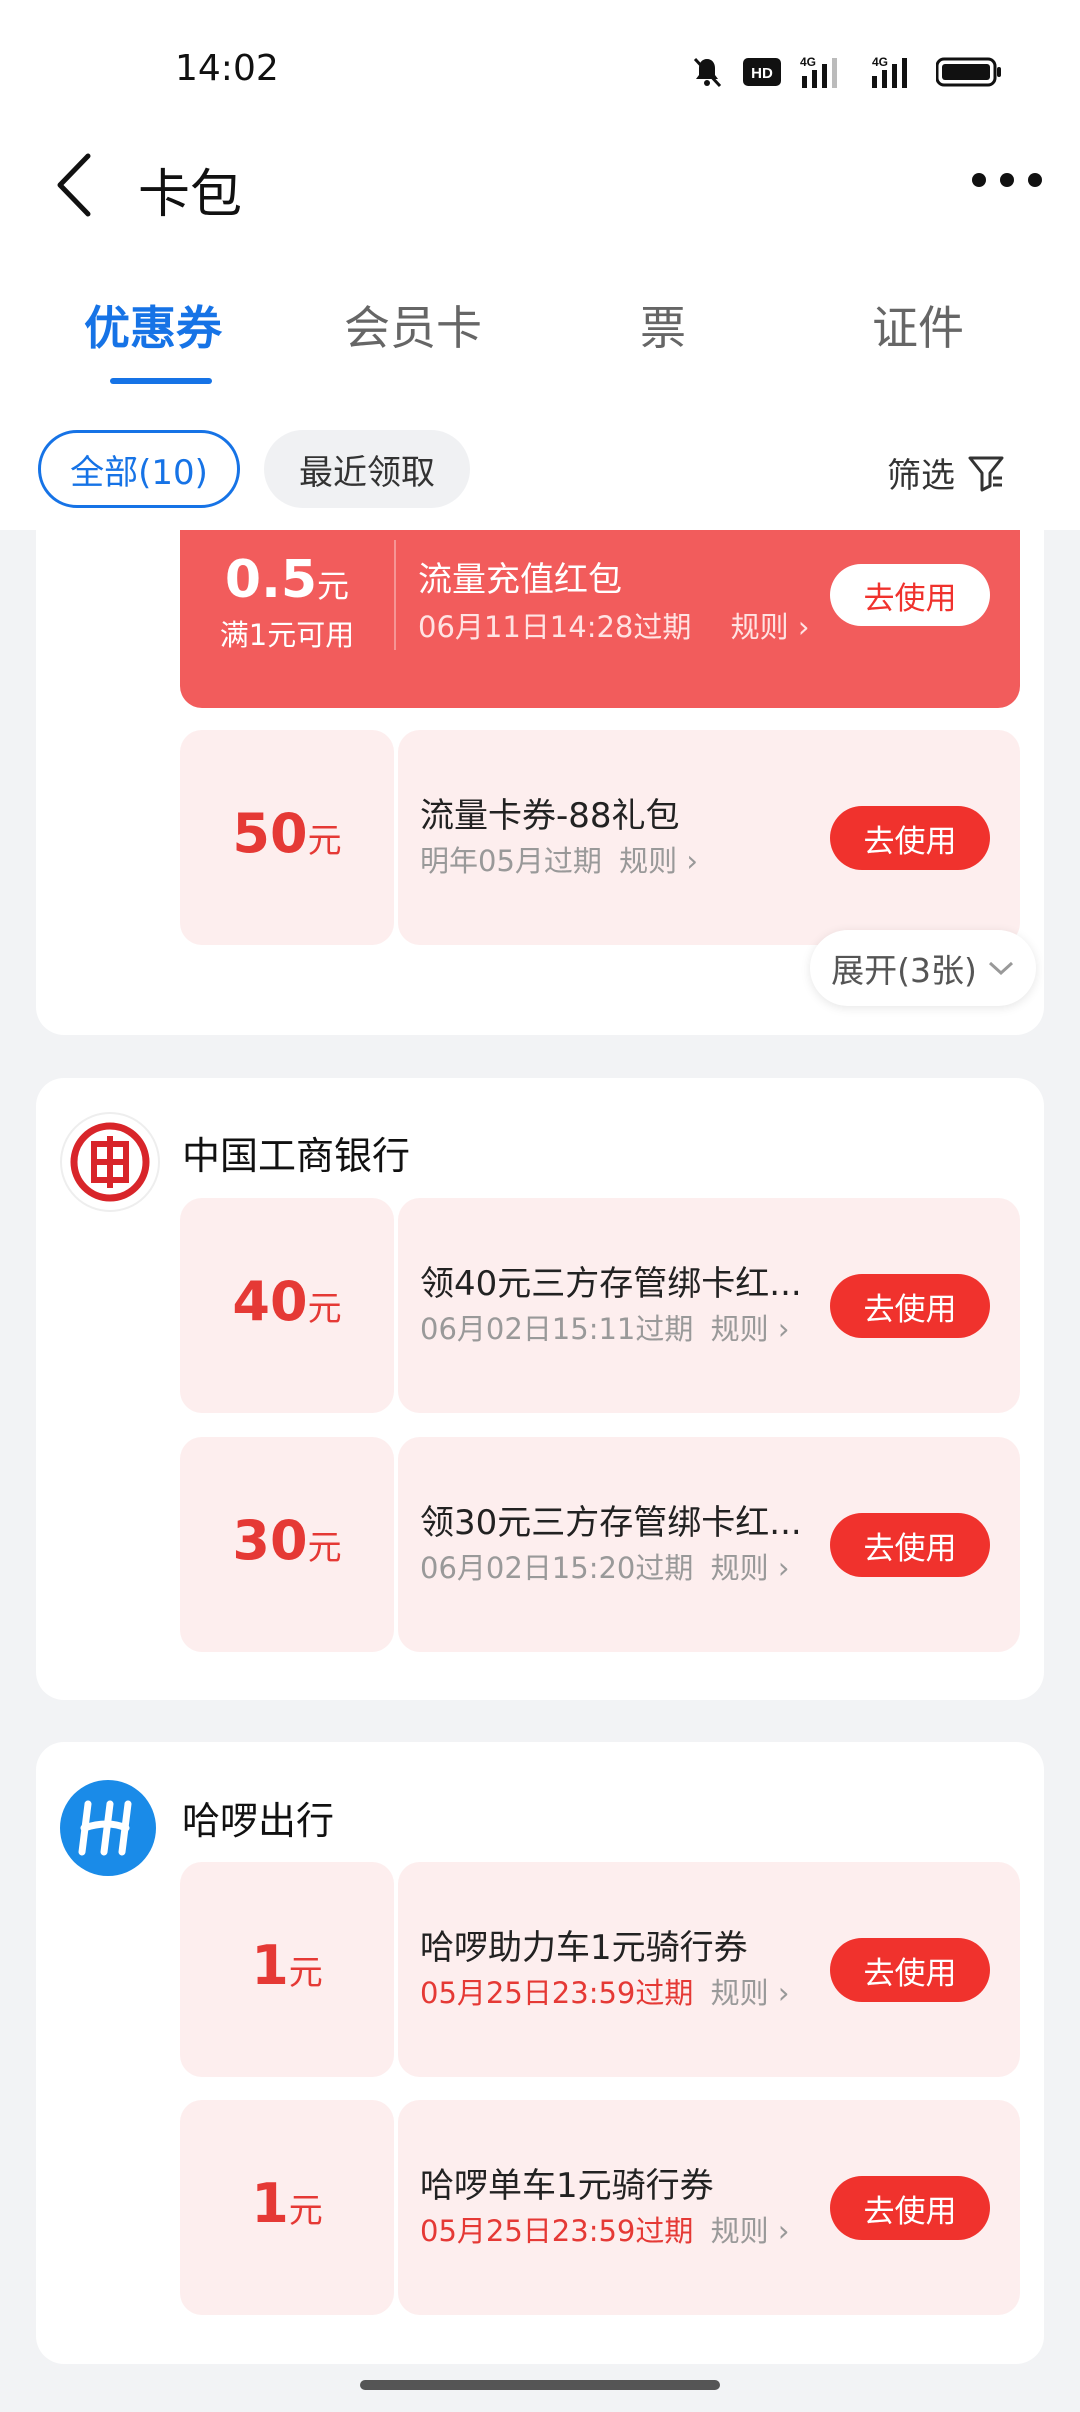 Image resolution: width=1080 pixels, height=2412 pixels. What do you see at coordinates (550, 816) in the screenshot?
I see `coupon-title: 流量卡券-88礼包` at bounding box center [550, 816].